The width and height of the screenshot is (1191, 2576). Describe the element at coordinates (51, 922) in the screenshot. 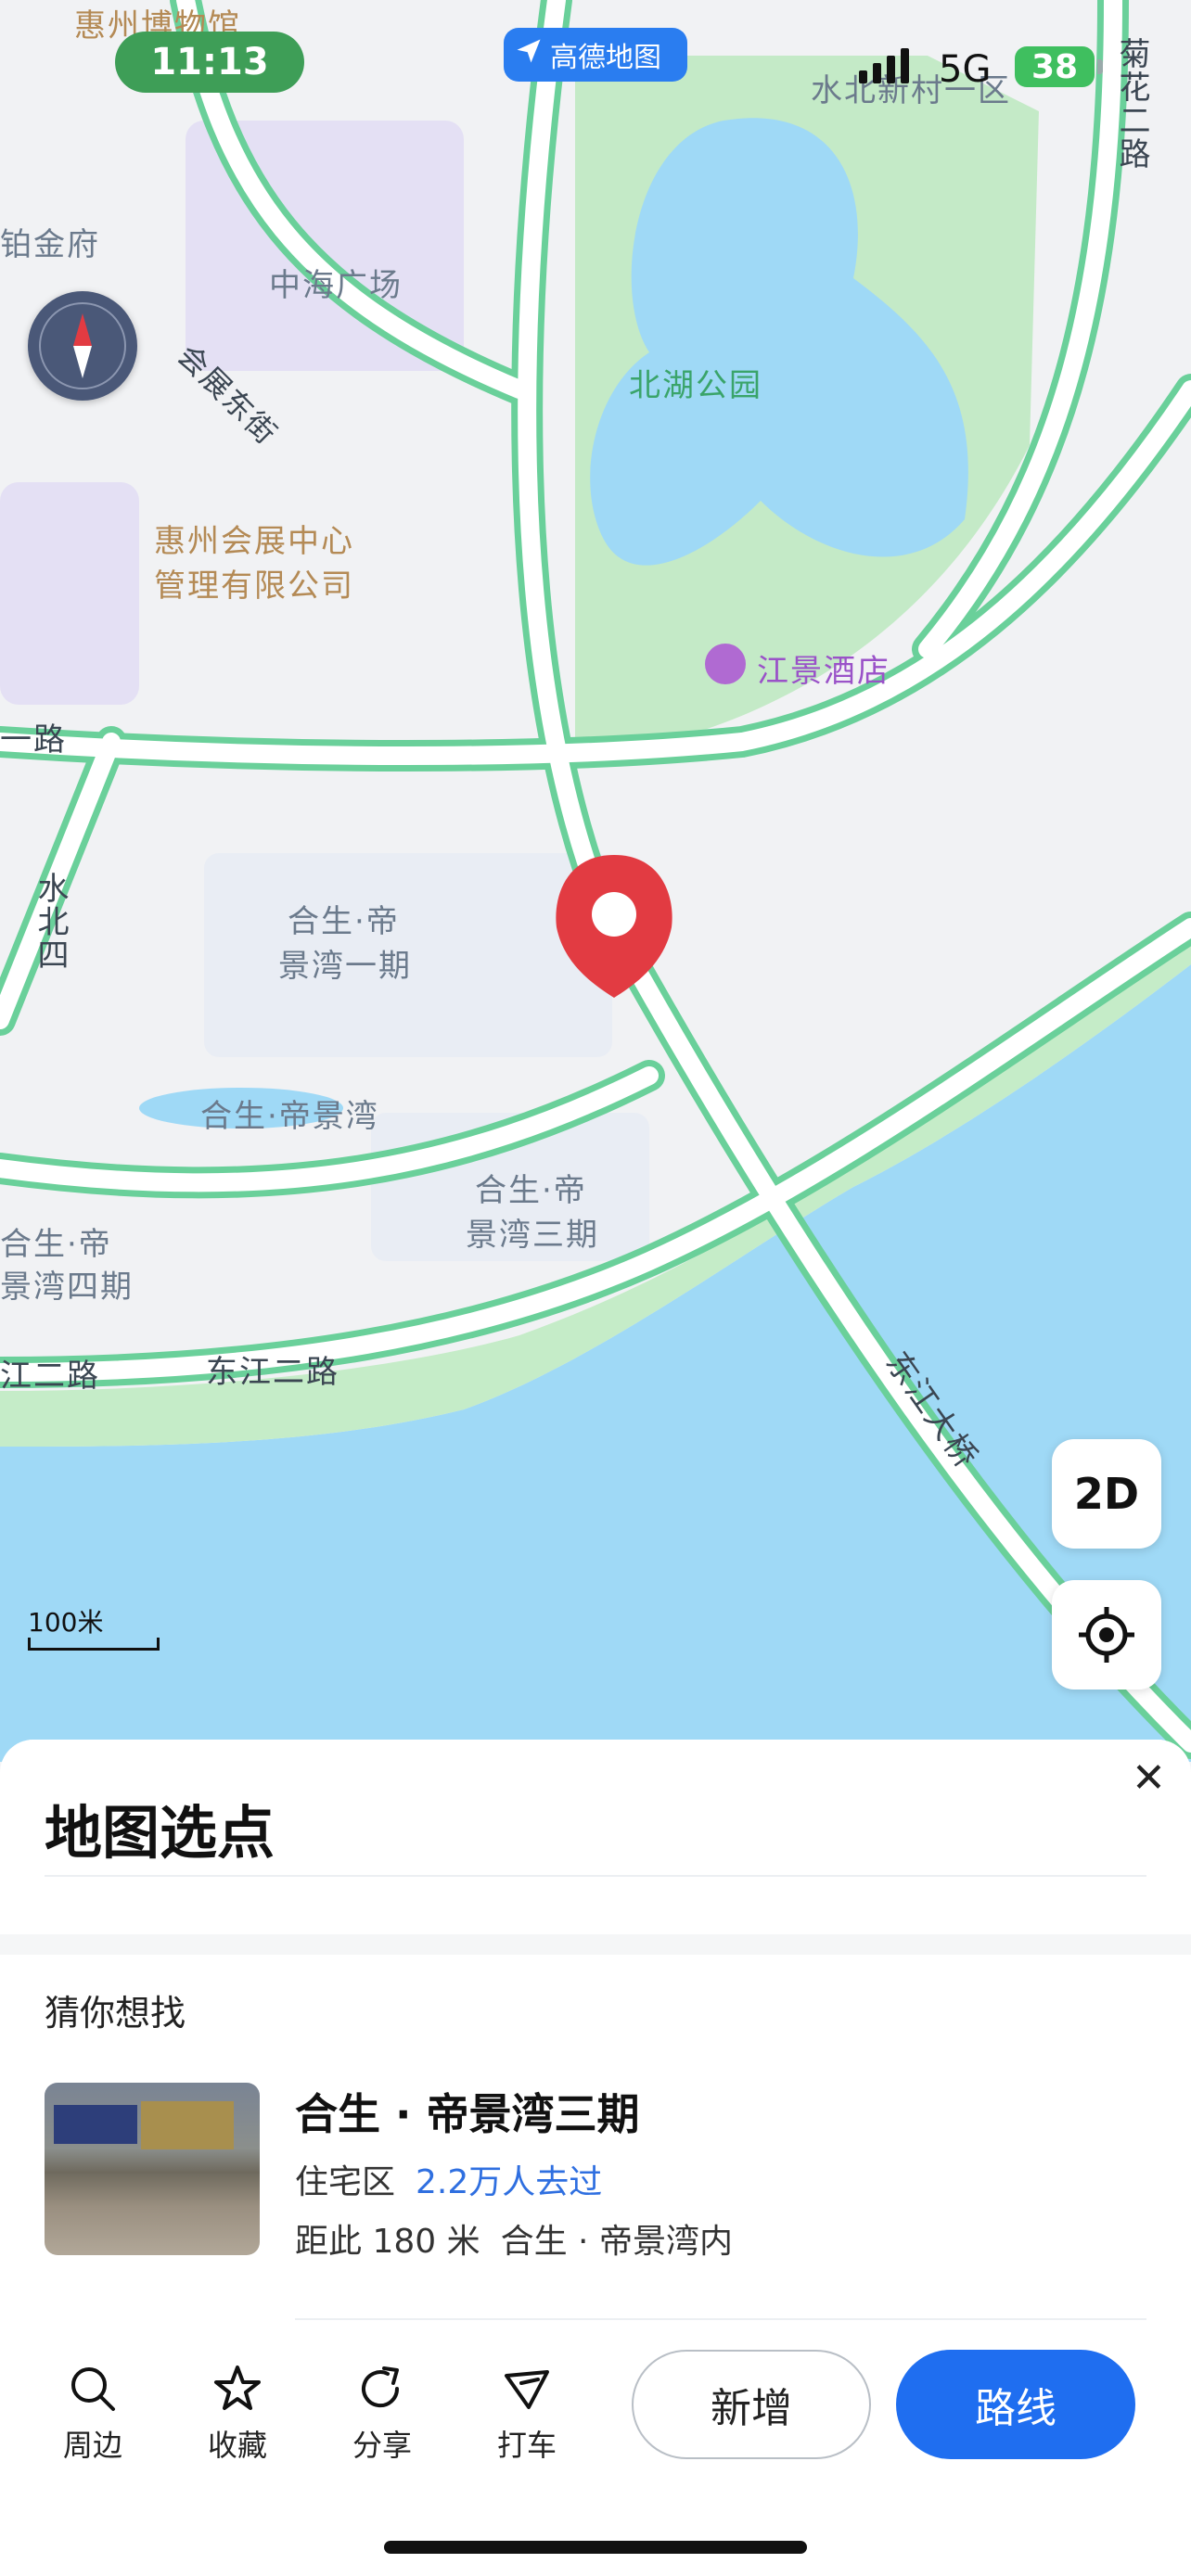

I see `map-label-shuibei-road: 水北四` at that location.